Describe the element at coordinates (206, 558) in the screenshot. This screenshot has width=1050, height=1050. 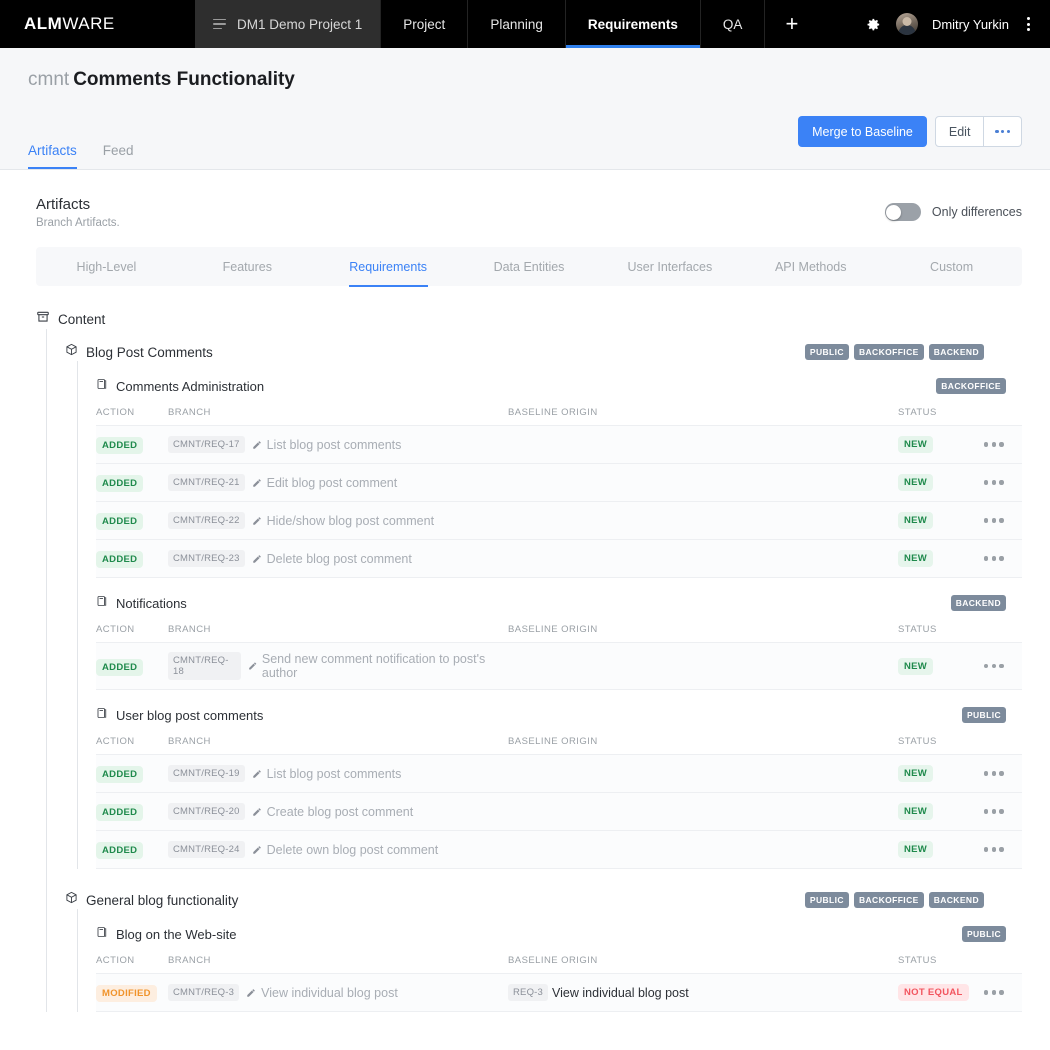
I see `branch-id: CMNT/REQ-23` at that location.